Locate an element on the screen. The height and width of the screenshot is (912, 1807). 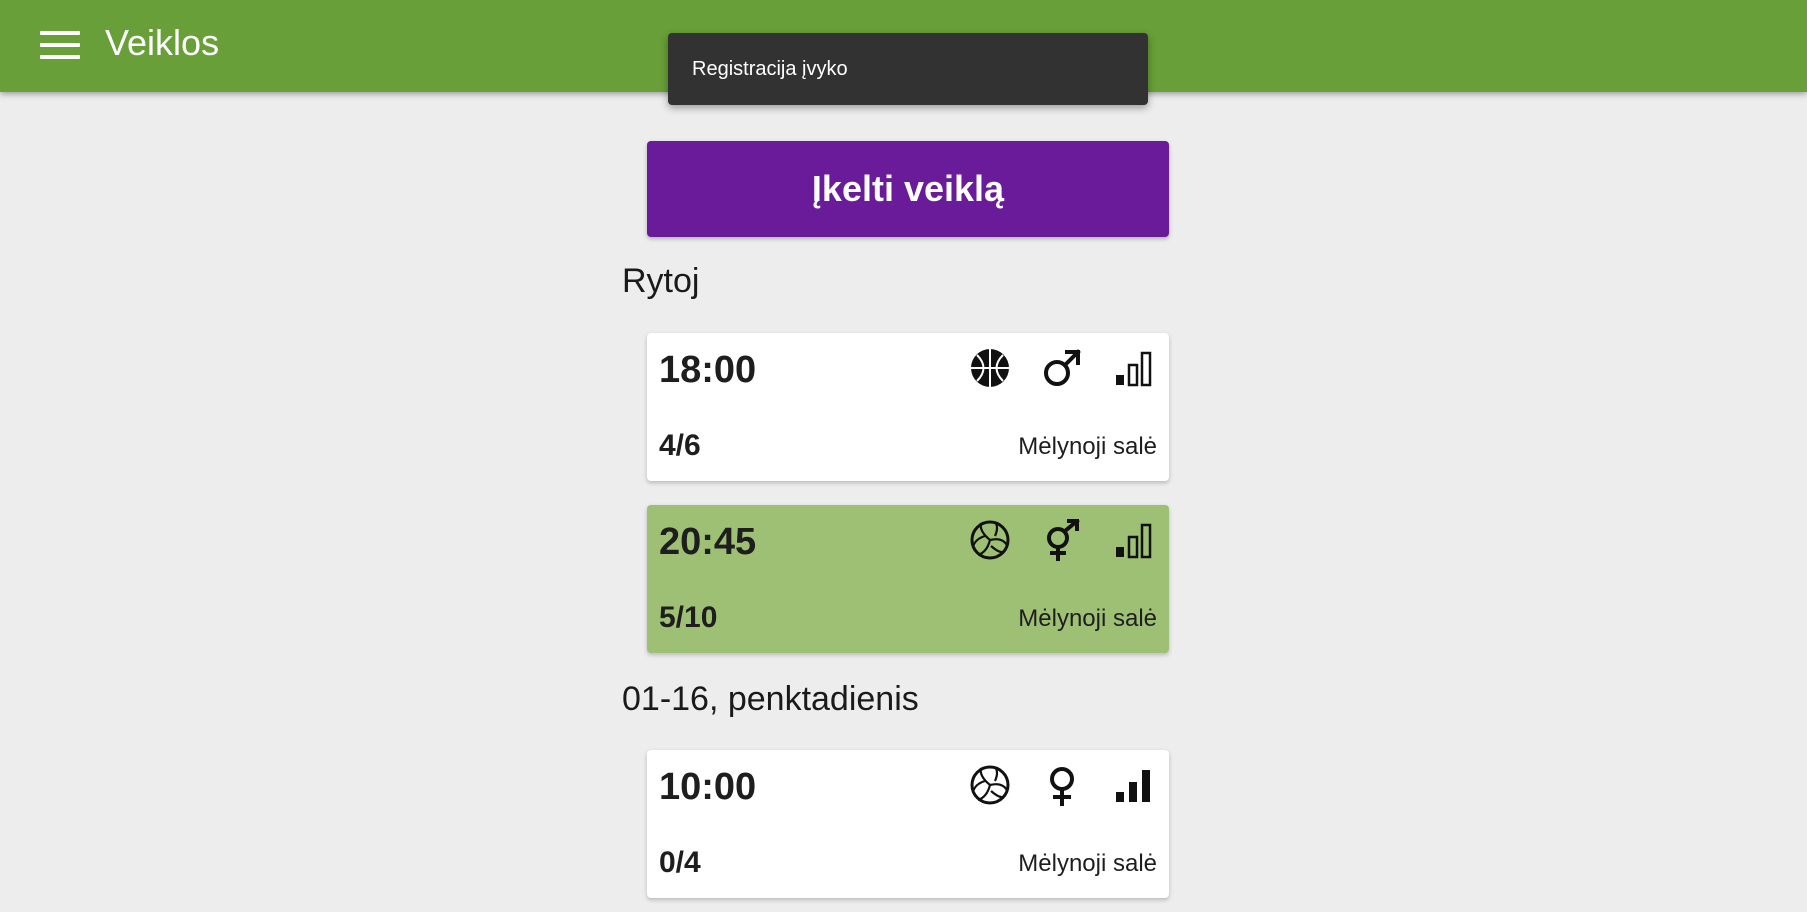
participant-count: 4/6 is located at coordinates (680, 445).